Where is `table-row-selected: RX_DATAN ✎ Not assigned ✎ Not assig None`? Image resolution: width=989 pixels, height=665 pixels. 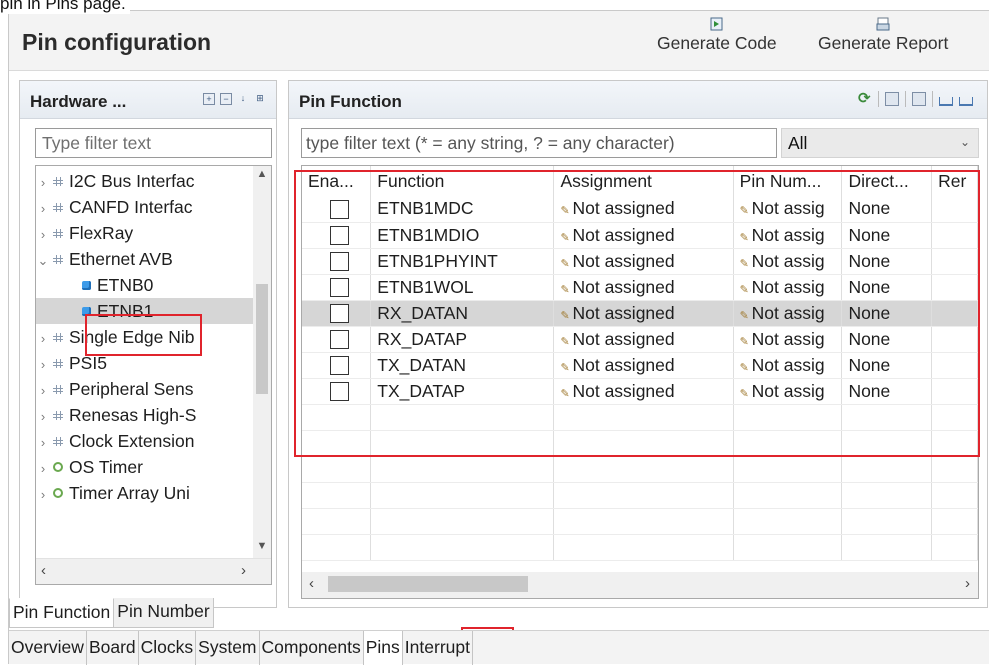
table-row-selected: RX_DATAN ✎ Not assigned ✎ Not assig None is located at coordinates (640, 313).